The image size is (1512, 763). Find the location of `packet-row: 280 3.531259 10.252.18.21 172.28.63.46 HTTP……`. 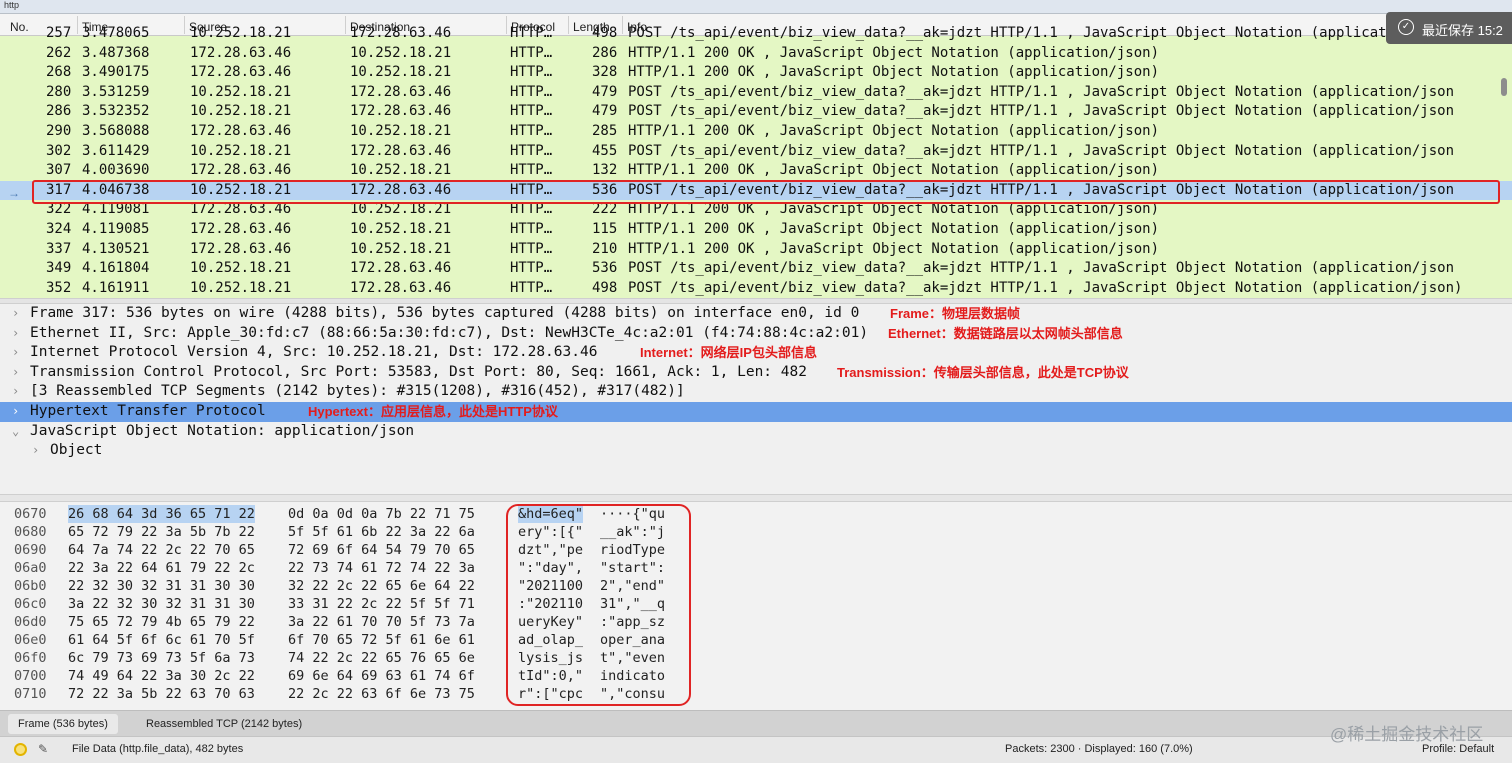

packet-row: 280 3.531259 10.252.18.21 172.28.63.46 HTTP…… is located at coordinates (756, 93).